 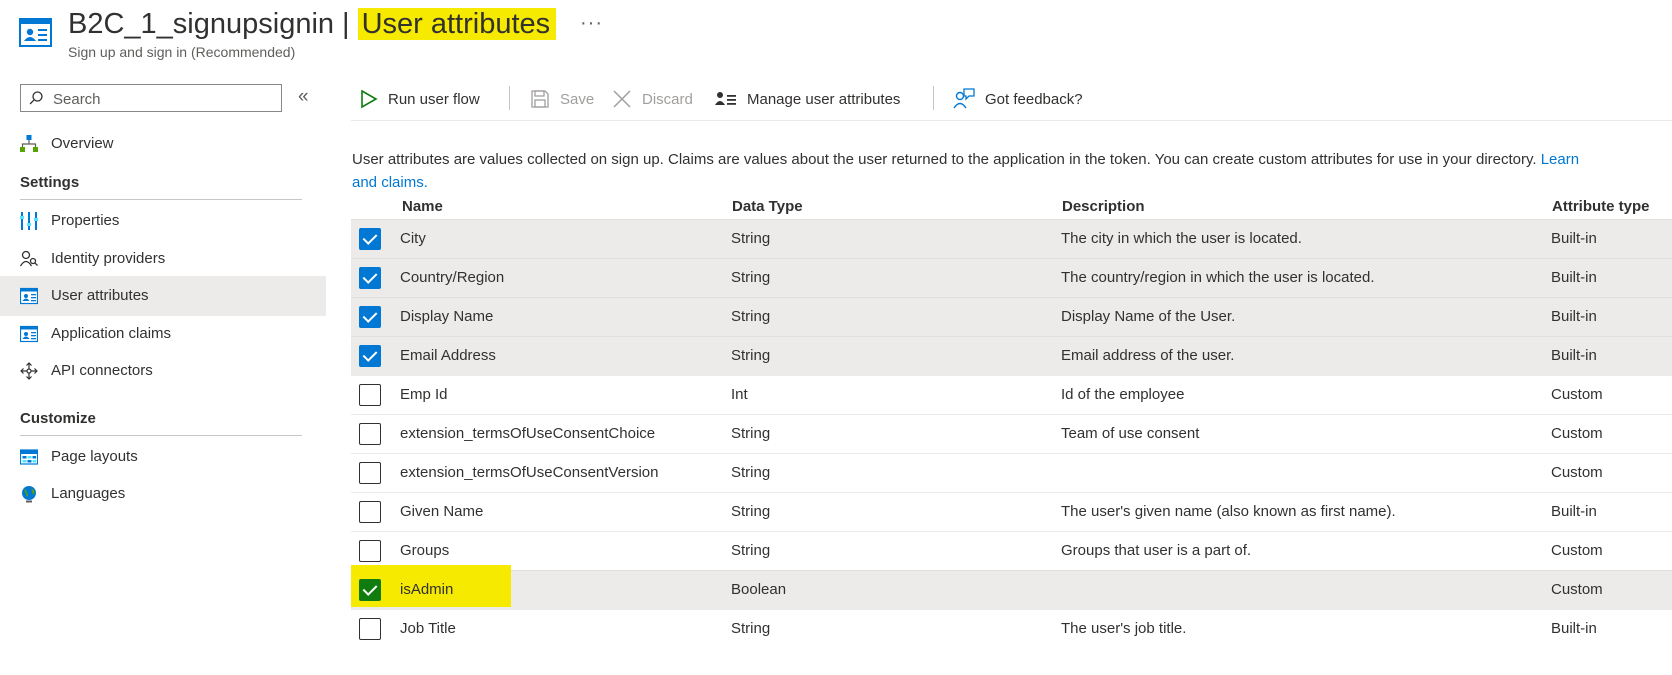 I want to click on manage-attributes-icon, so click(x=725, y=98).